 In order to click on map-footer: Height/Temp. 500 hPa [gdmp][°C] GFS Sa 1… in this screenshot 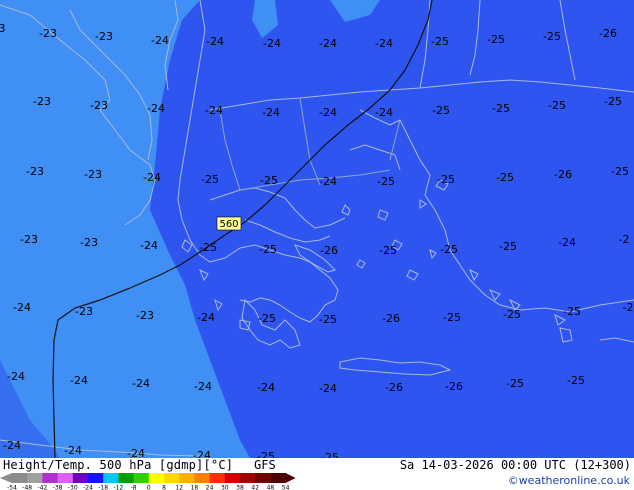, I will do `click(317, 474)`.